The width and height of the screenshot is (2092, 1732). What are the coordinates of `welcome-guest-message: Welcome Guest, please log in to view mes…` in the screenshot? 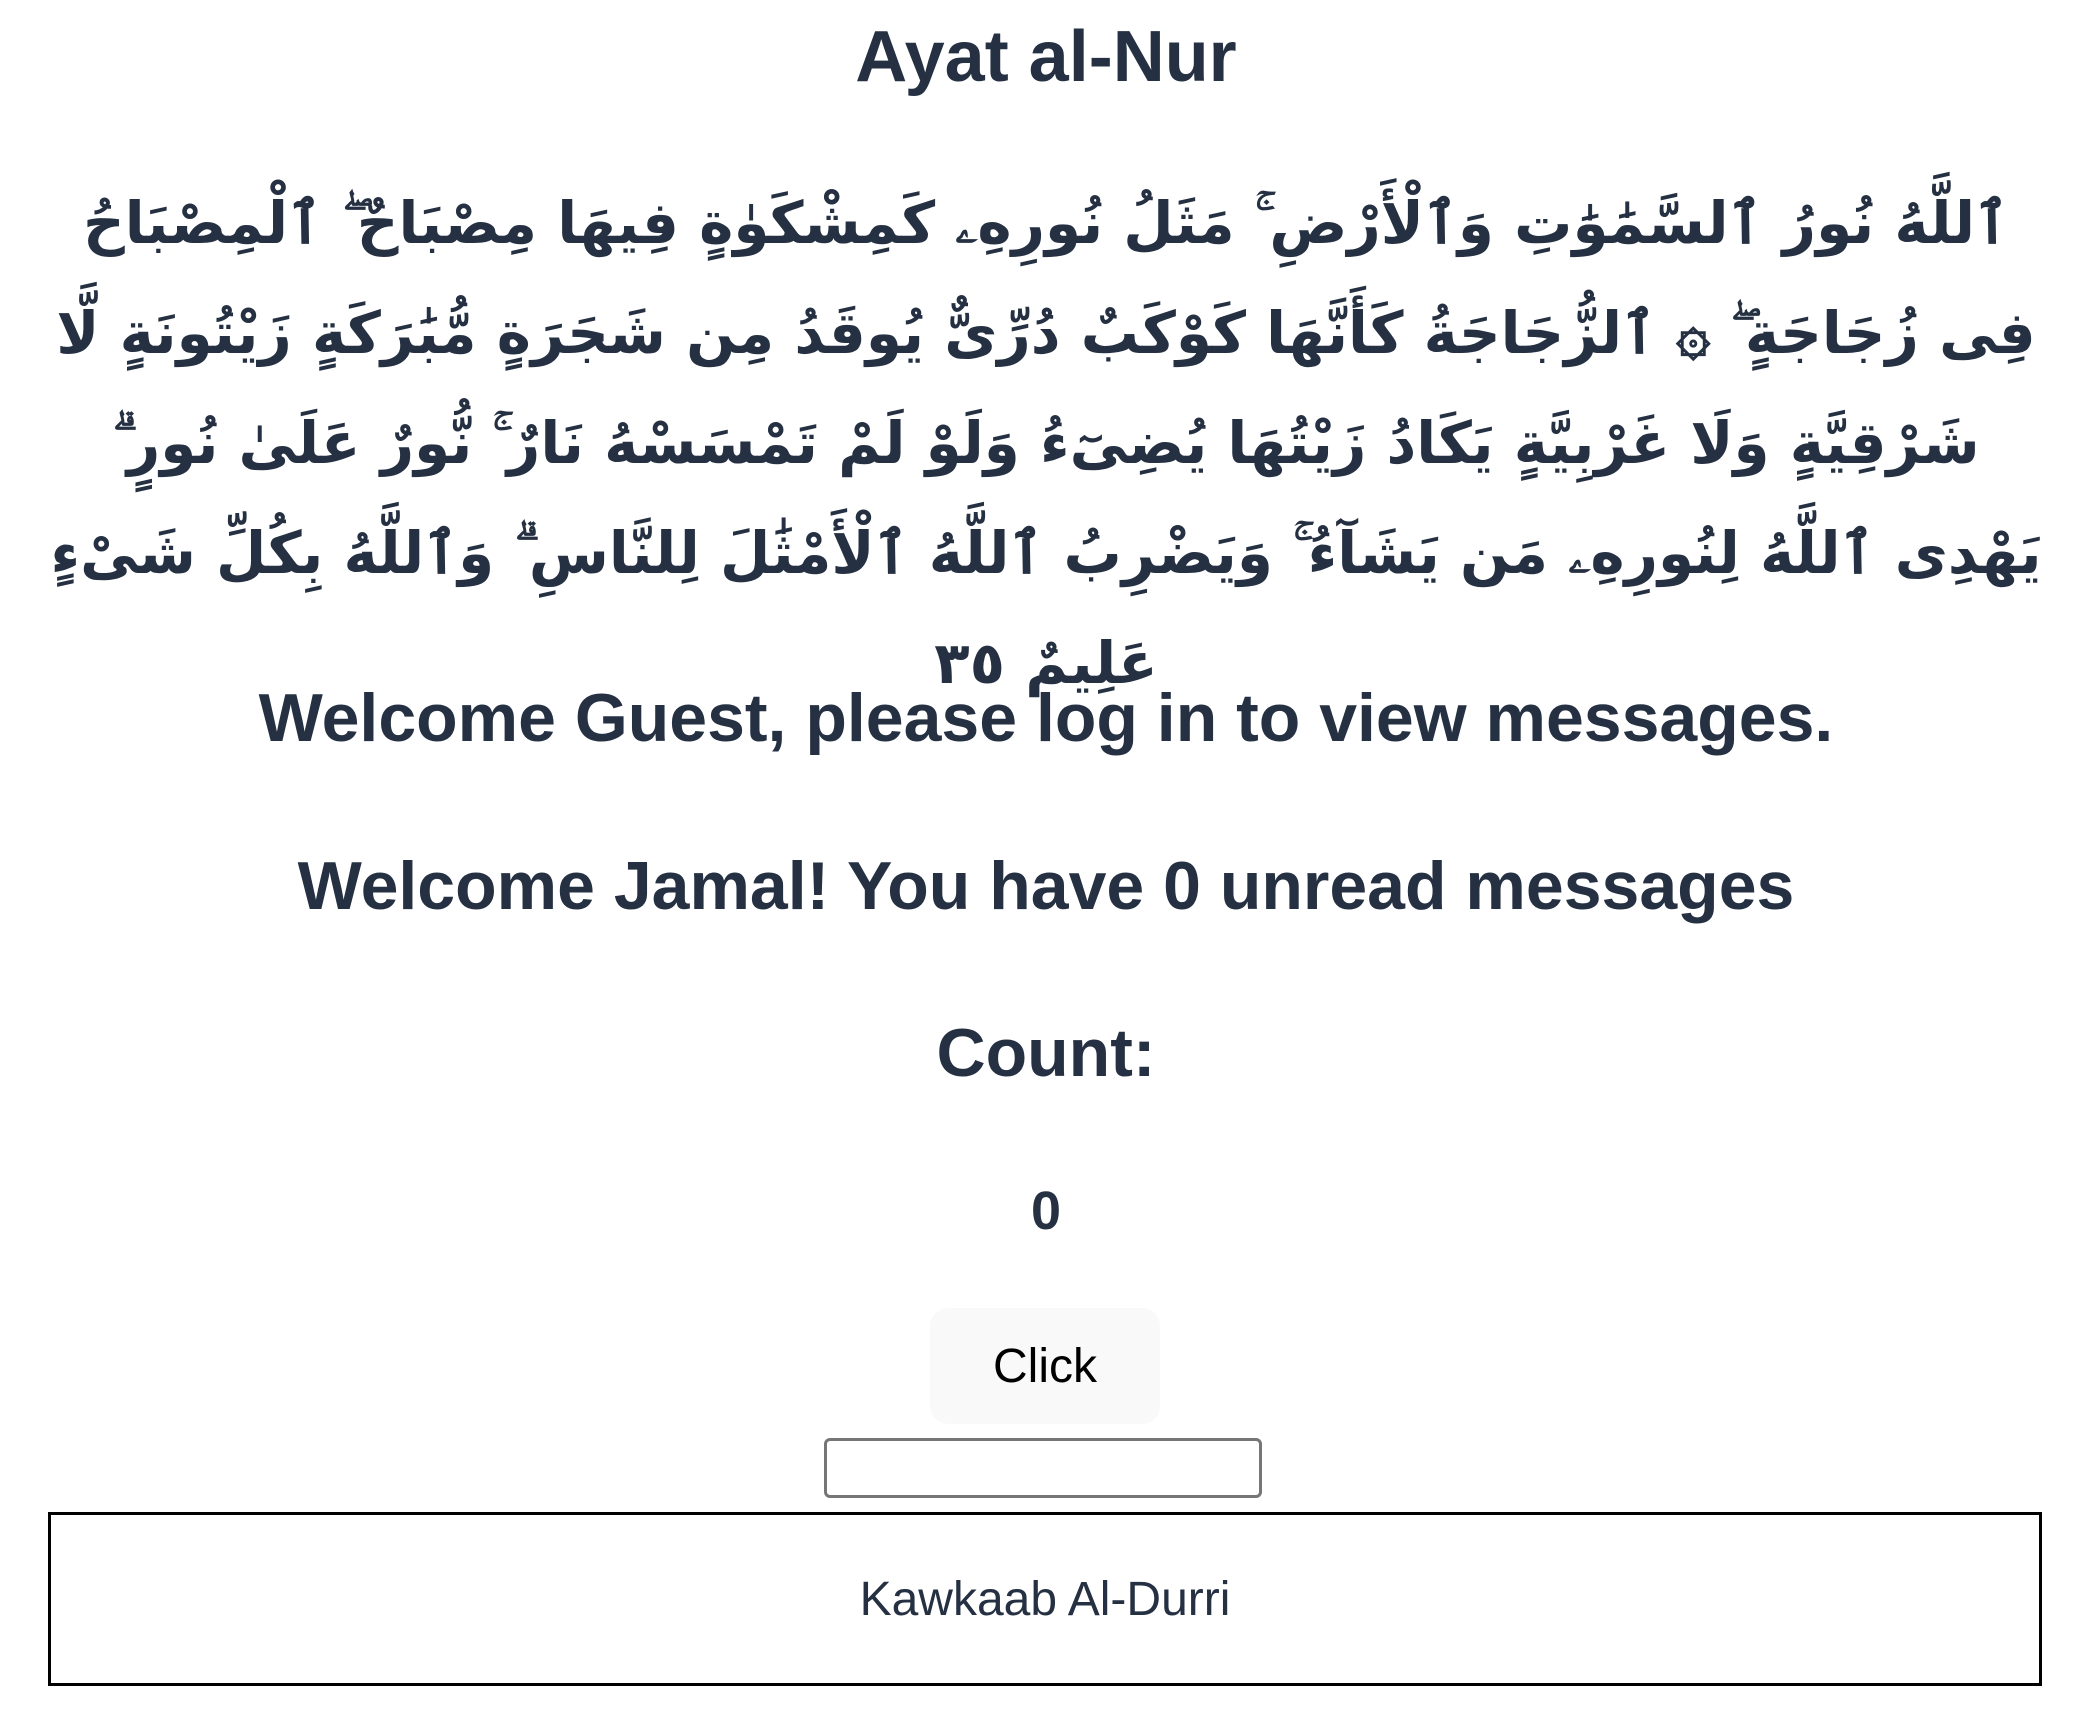 It's located at (1046, 718).